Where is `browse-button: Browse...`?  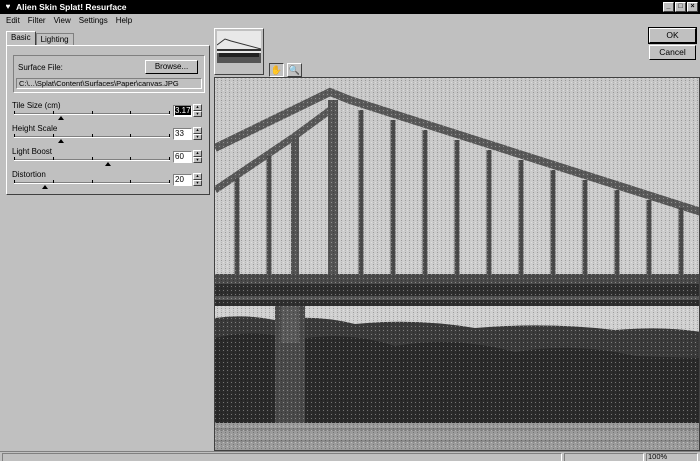
browse-button: Browse... is located at coordinates (171, 67).